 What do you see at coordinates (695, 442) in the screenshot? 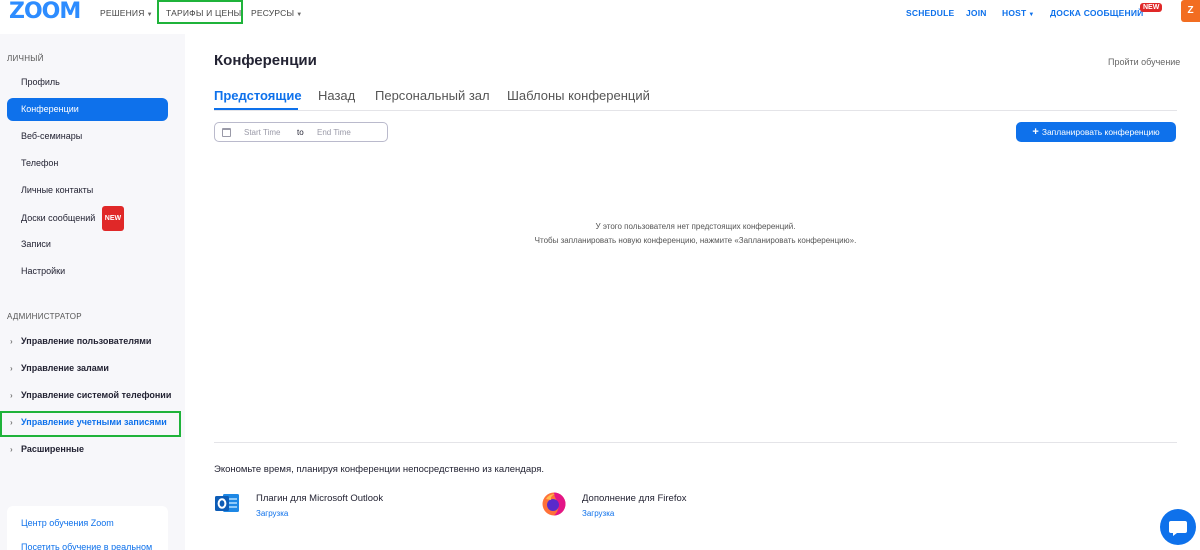
I see `section-divider` at bounding box center [695, 442].